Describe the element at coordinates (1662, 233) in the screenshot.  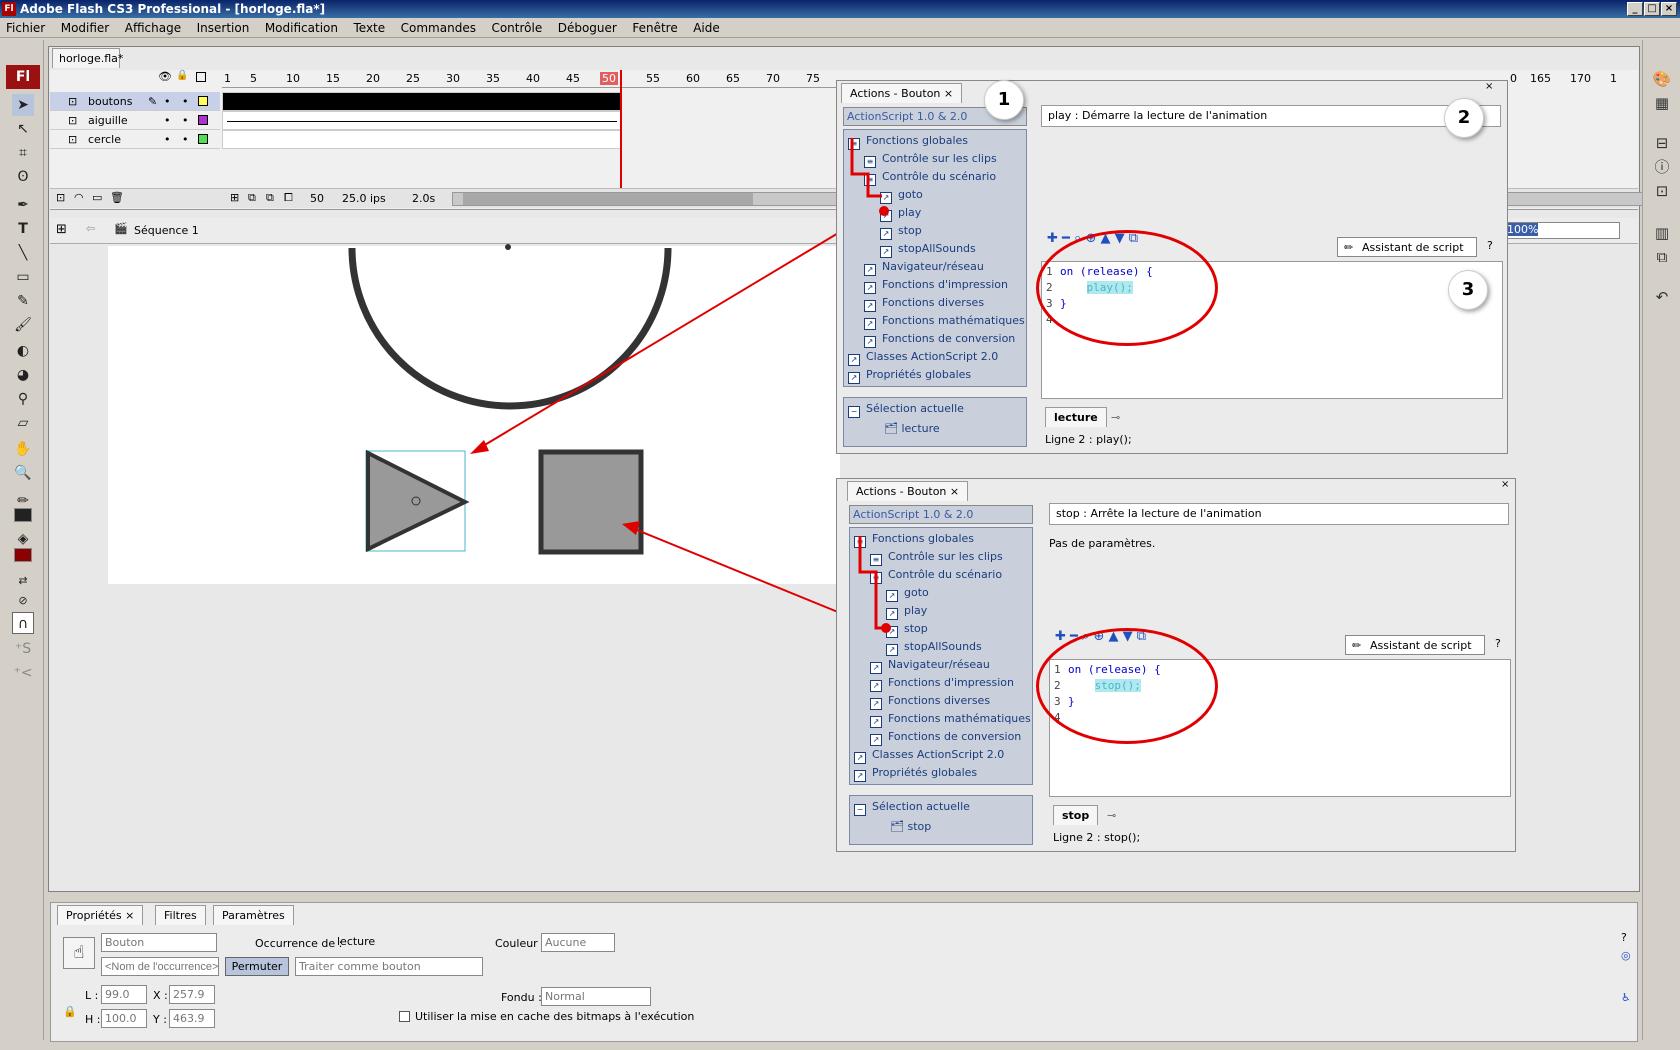
I see `library-icon: ▥` at that location.